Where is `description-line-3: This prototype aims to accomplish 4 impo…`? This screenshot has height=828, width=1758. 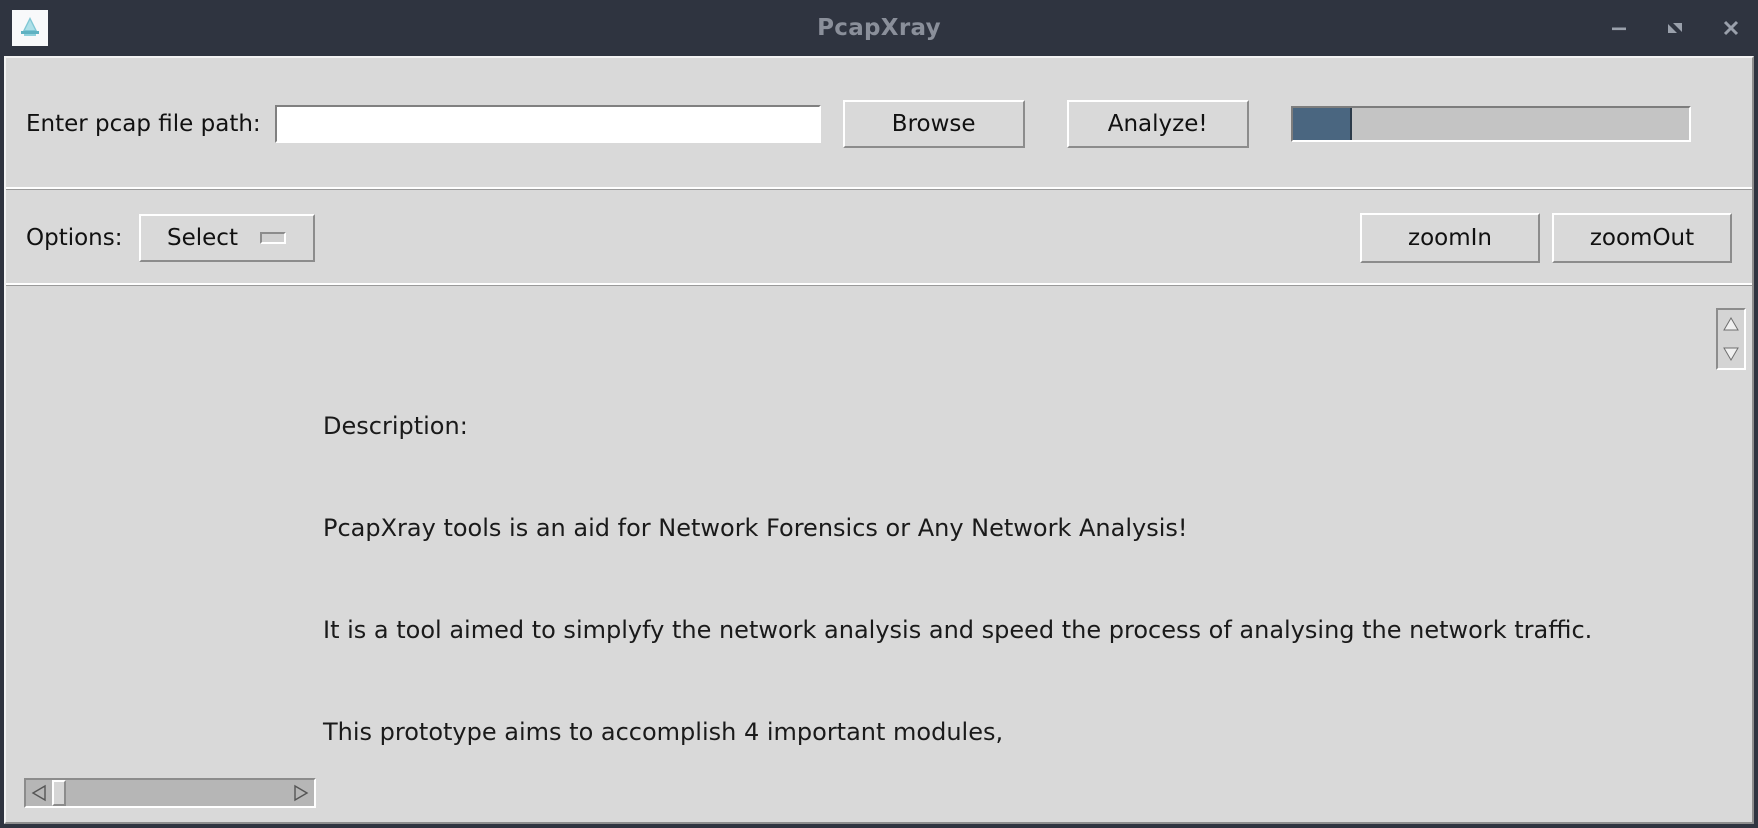 description-line-3: This prototype aims to accomplish 4 impo… is located at coordinates (663, 732).